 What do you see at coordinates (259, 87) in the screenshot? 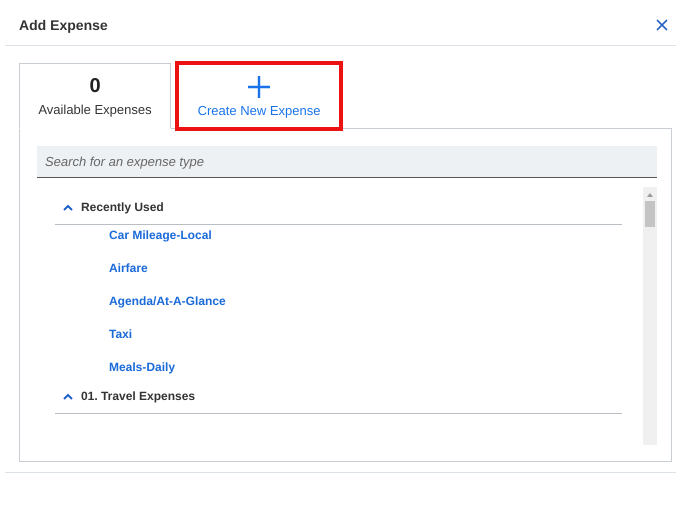
I see `plus-icon` at bounding box center [259, 87].